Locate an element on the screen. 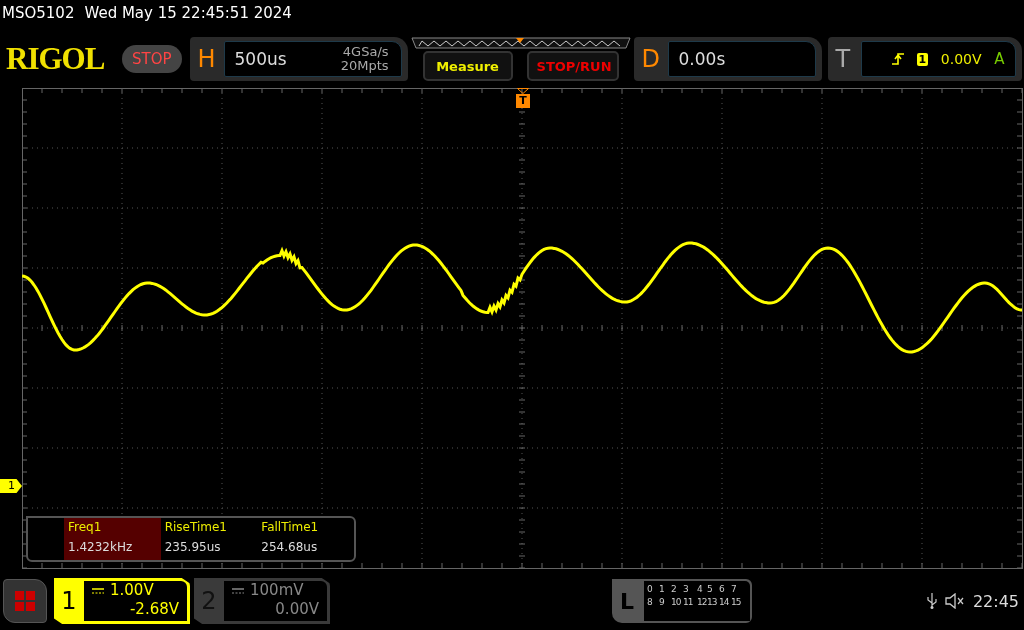 Image resolution: width=1024 pixels, height=630 pixels. trigger-marker: T is located at coordinates (523, 101).